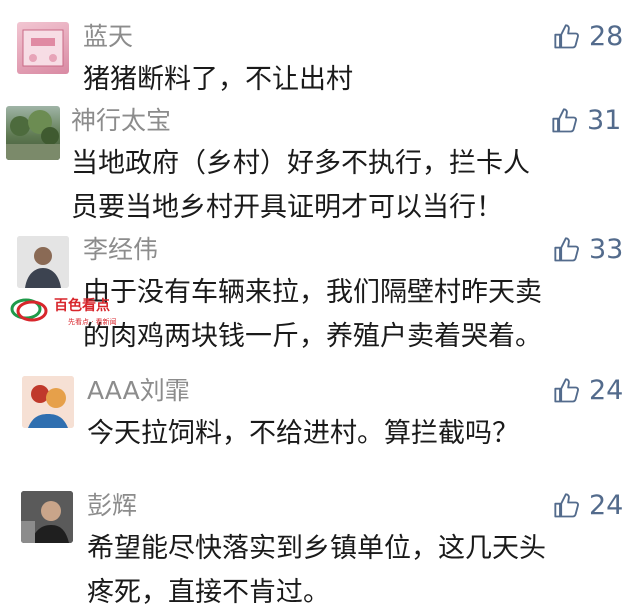  Describe the element at coordinates (312, 292) in the screenshot. I see `comment-line: 由于没有车辆来拉，我们隔壁村昨天卖` at that location.